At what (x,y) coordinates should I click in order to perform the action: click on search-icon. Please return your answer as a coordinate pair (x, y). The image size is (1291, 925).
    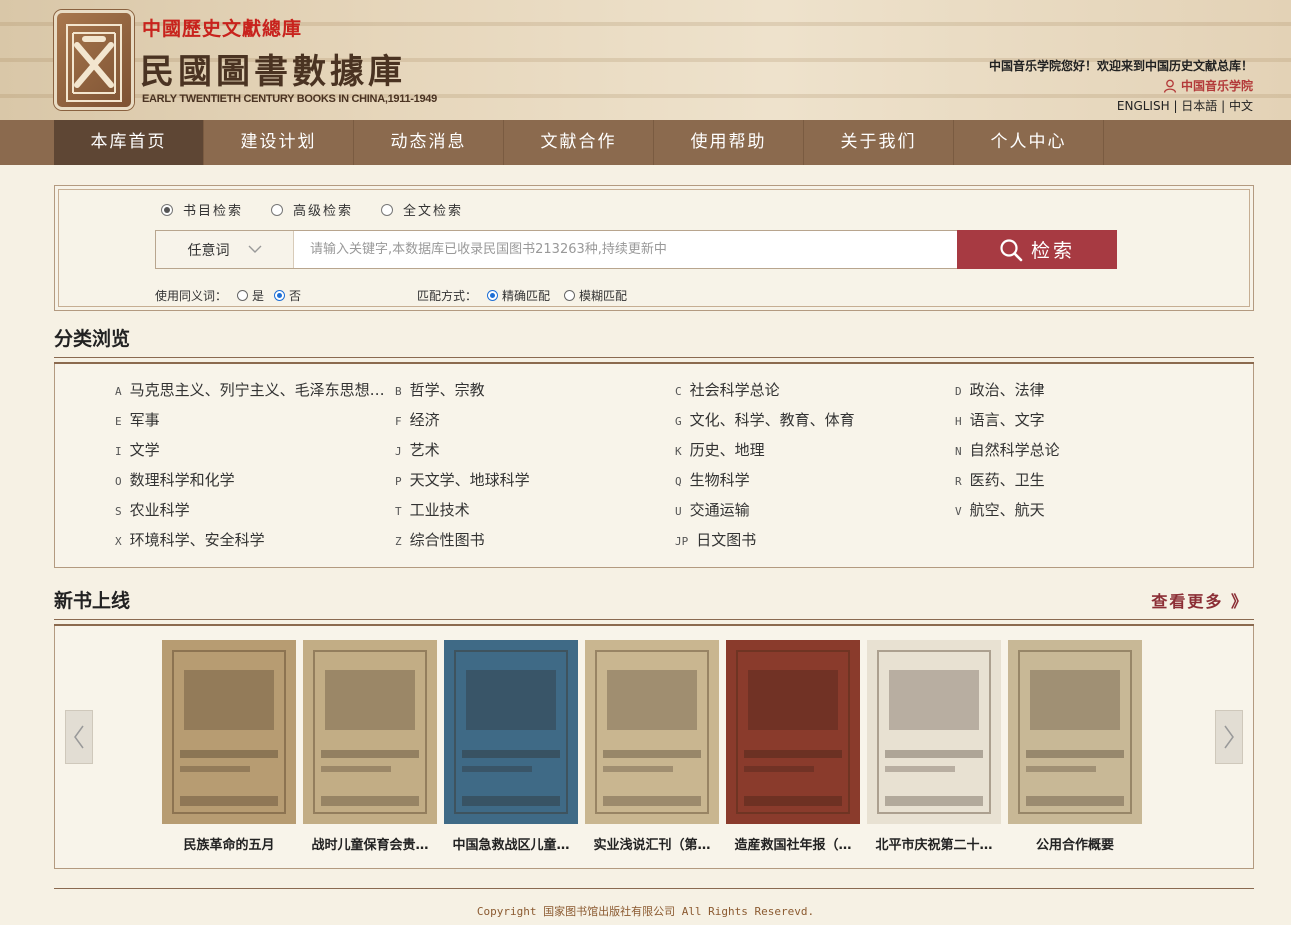
    Looking at the image, I should click on (1011, 249).